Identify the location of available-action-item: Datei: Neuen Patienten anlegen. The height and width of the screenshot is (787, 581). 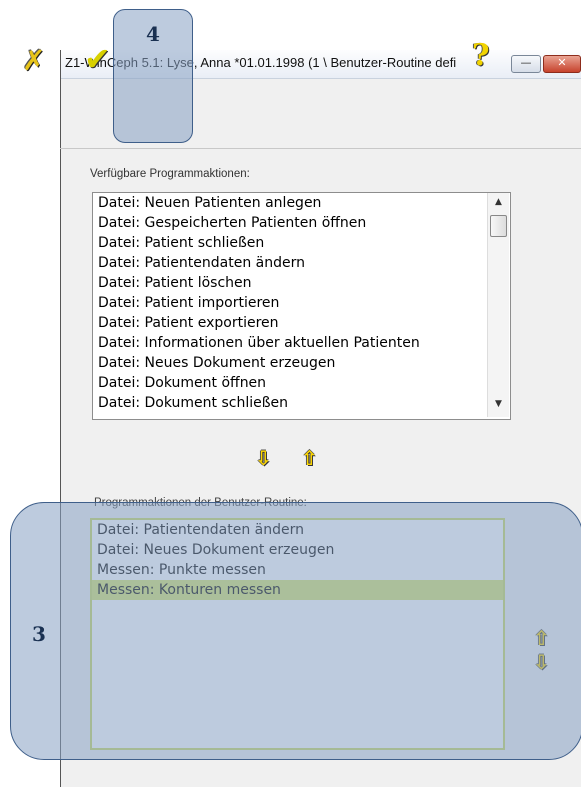
(301, 203).